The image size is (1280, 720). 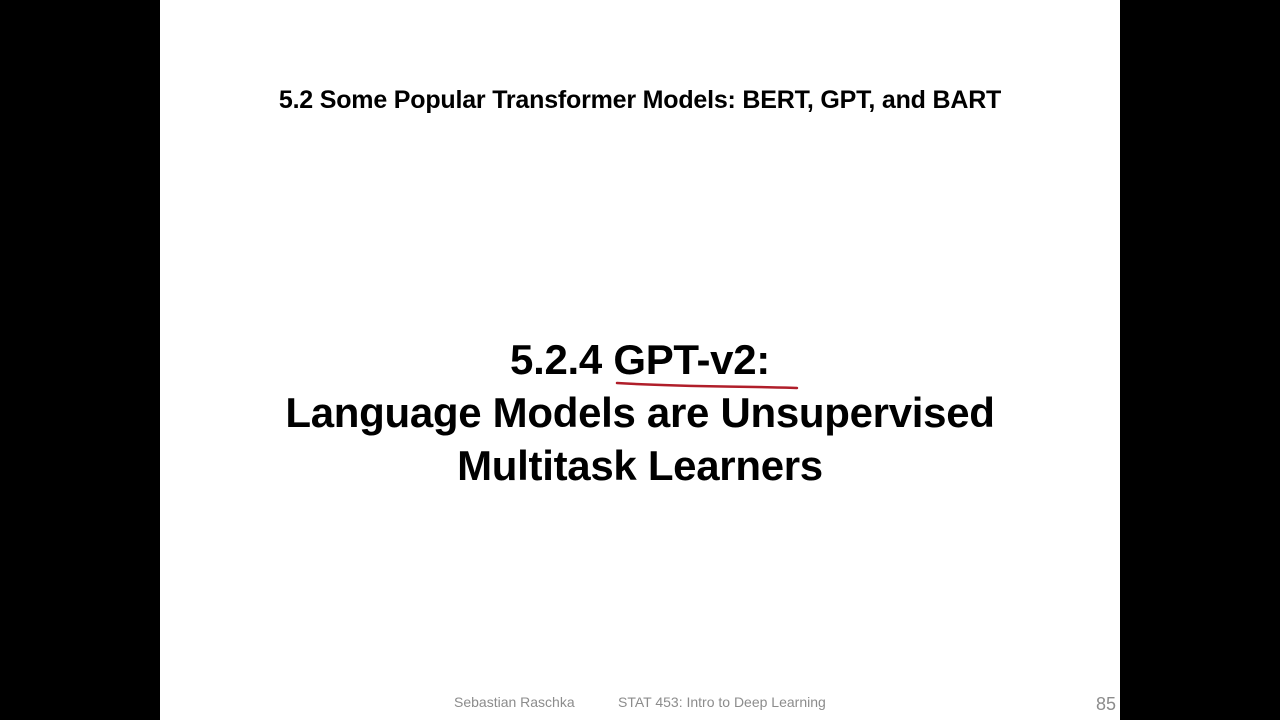 I want to click on title-line-3: Multitask Learners, so click(x=640, y=465).